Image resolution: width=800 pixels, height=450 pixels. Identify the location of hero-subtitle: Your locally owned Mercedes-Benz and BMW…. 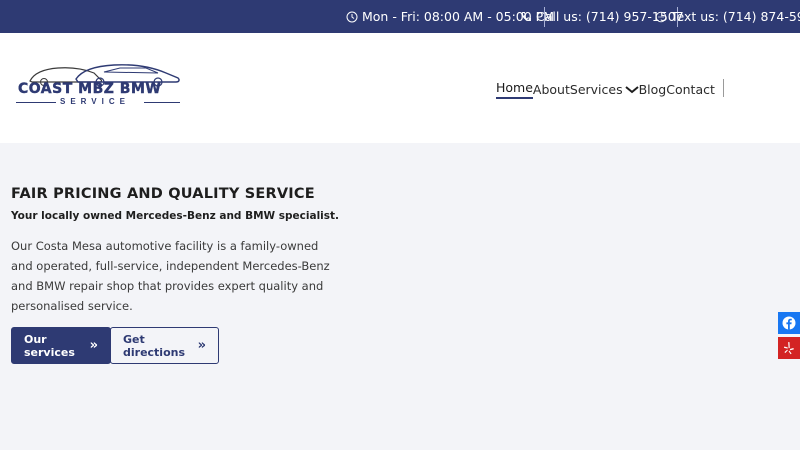
(175, 216).